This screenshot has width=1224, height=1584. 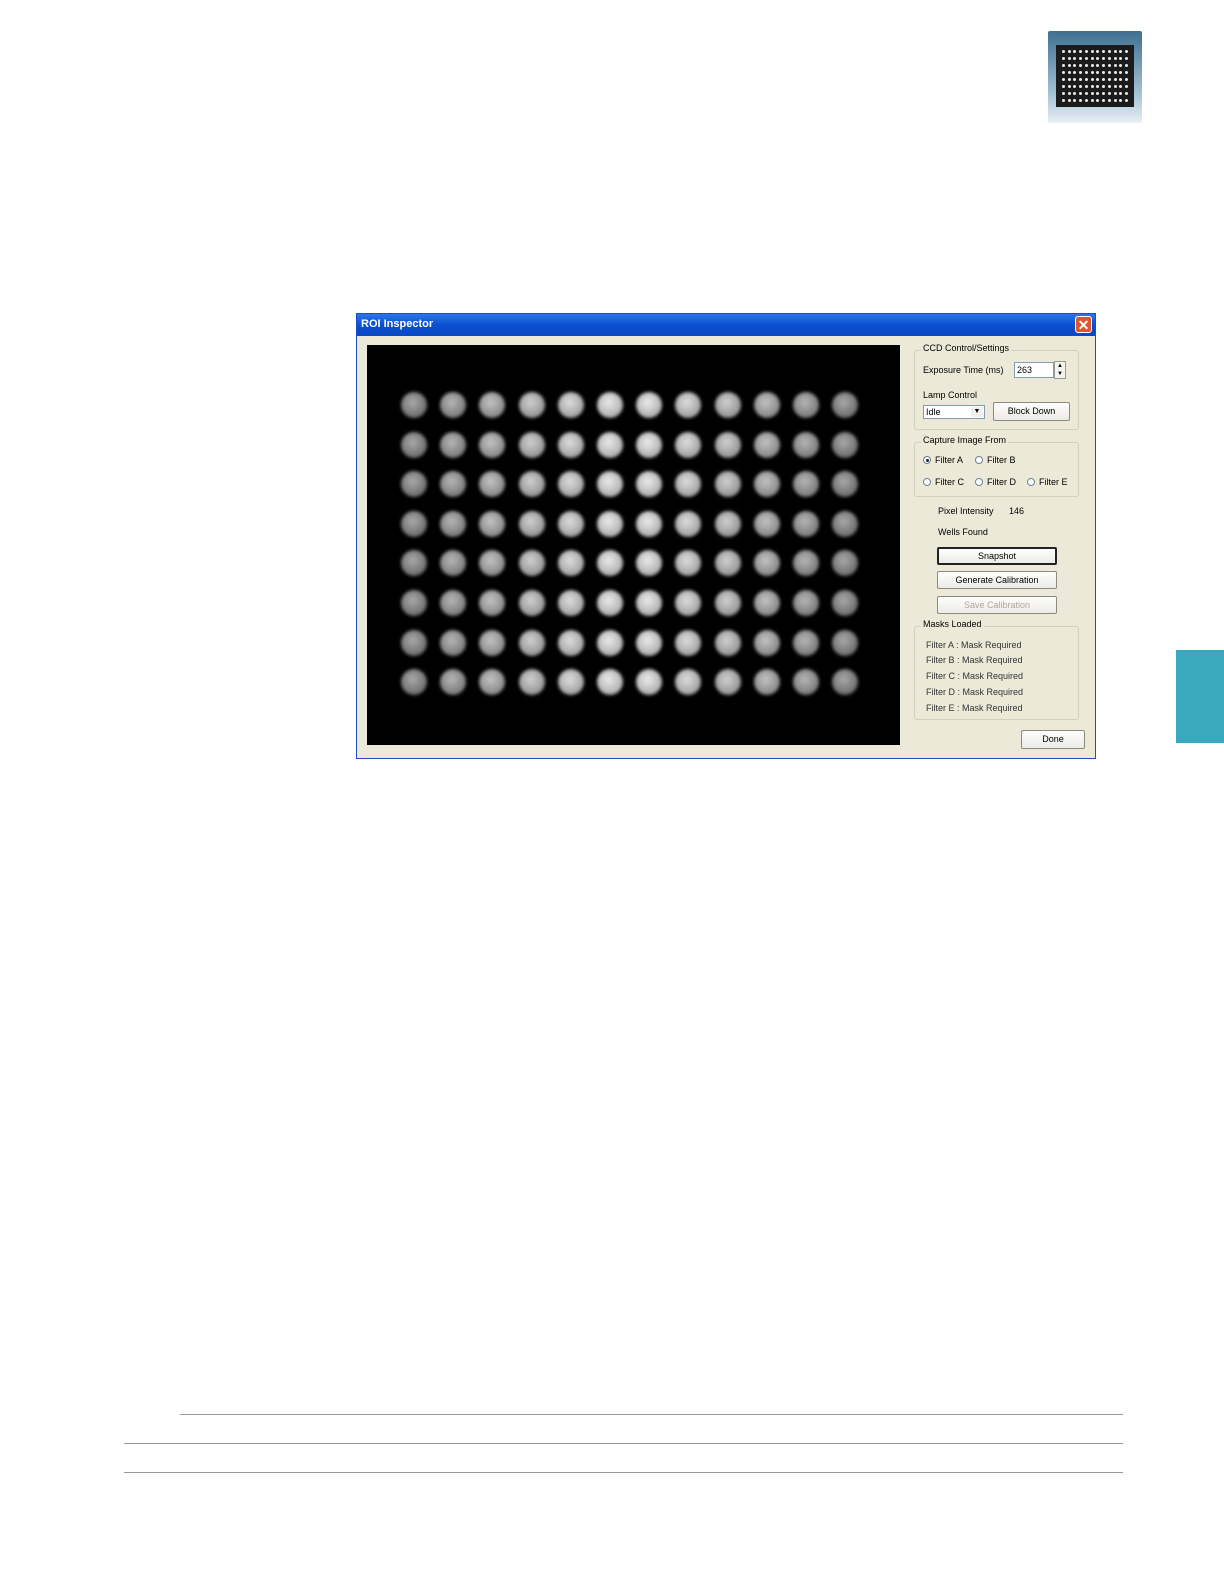 I want to click on filter-d-label: Filter D, so click(x=1001, y=482).